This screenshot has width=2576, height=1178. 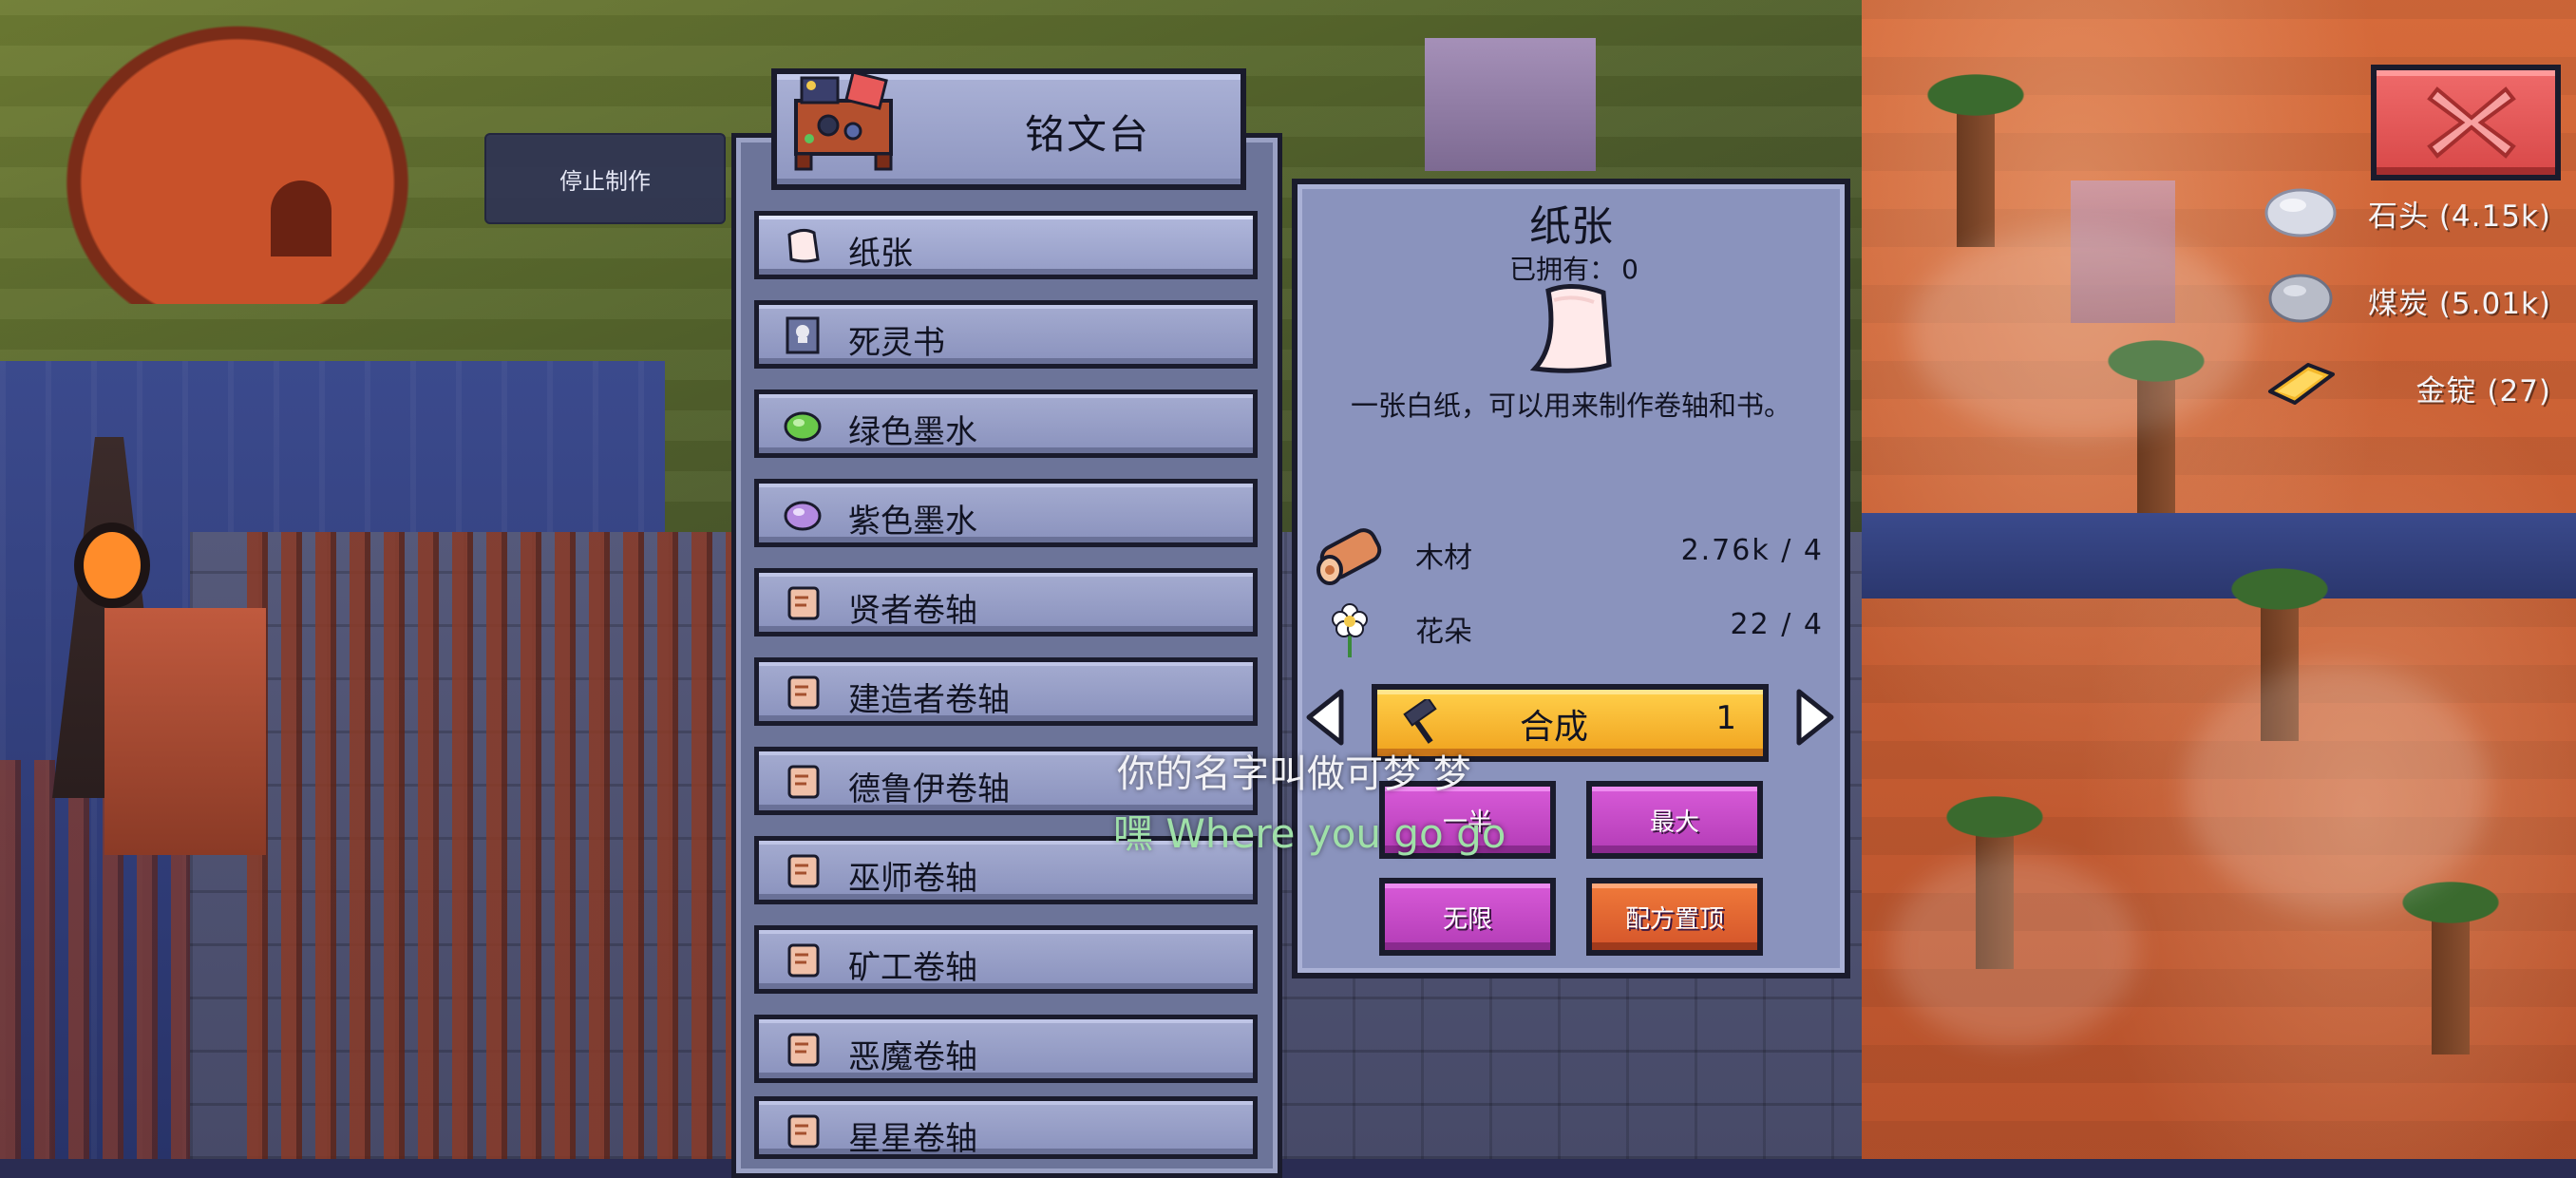 What do you see at coordinates (1349, 556) in the screenshot?
I see `wood-log-icon` at bounding box center [1349, 556].